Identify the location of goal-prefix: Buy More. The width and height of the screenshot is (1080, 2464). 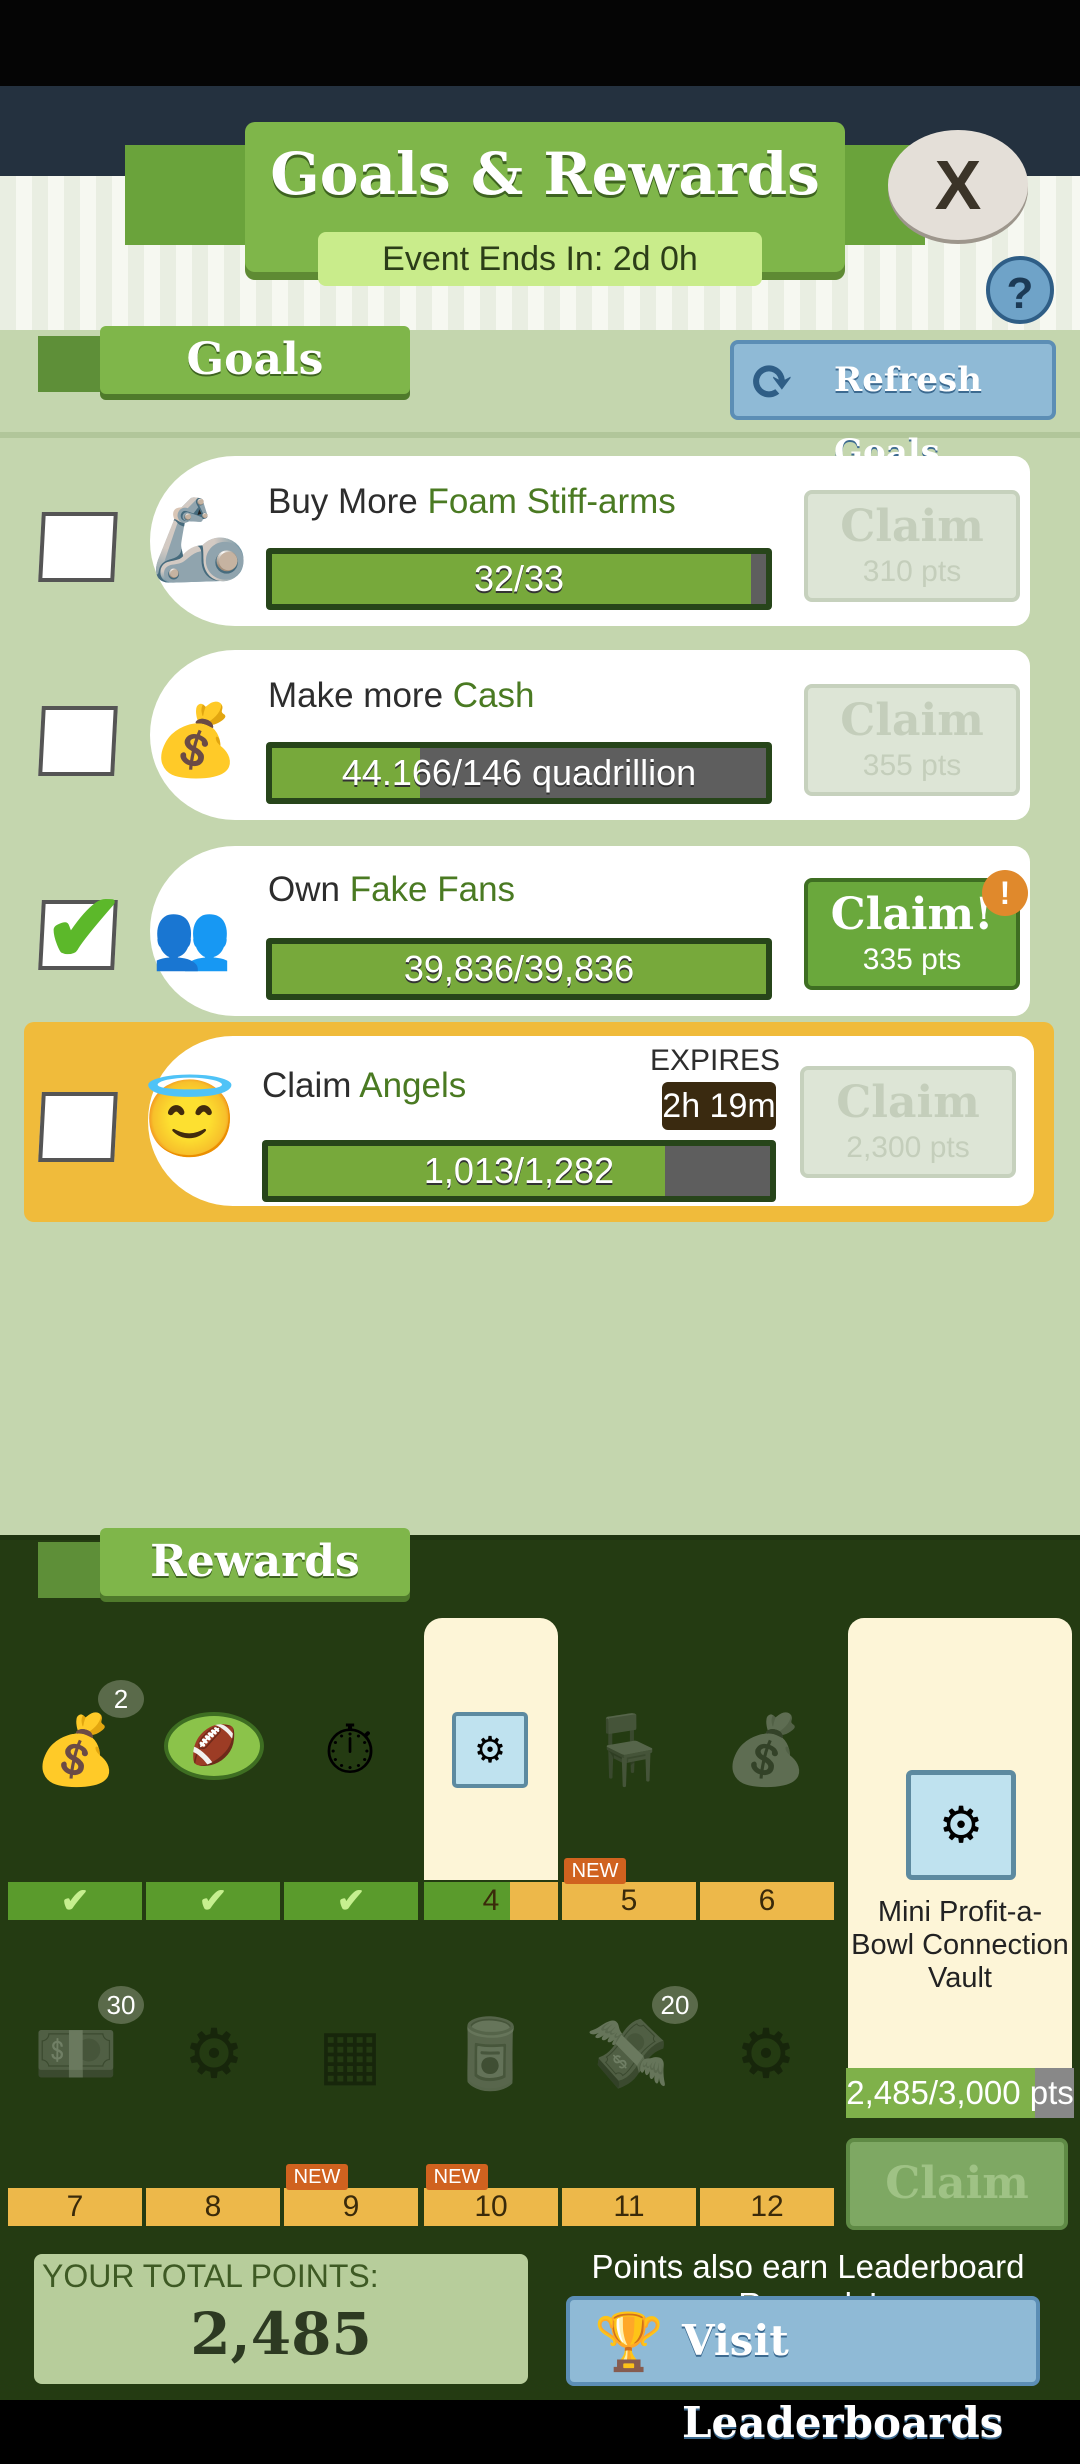
(348, 501).